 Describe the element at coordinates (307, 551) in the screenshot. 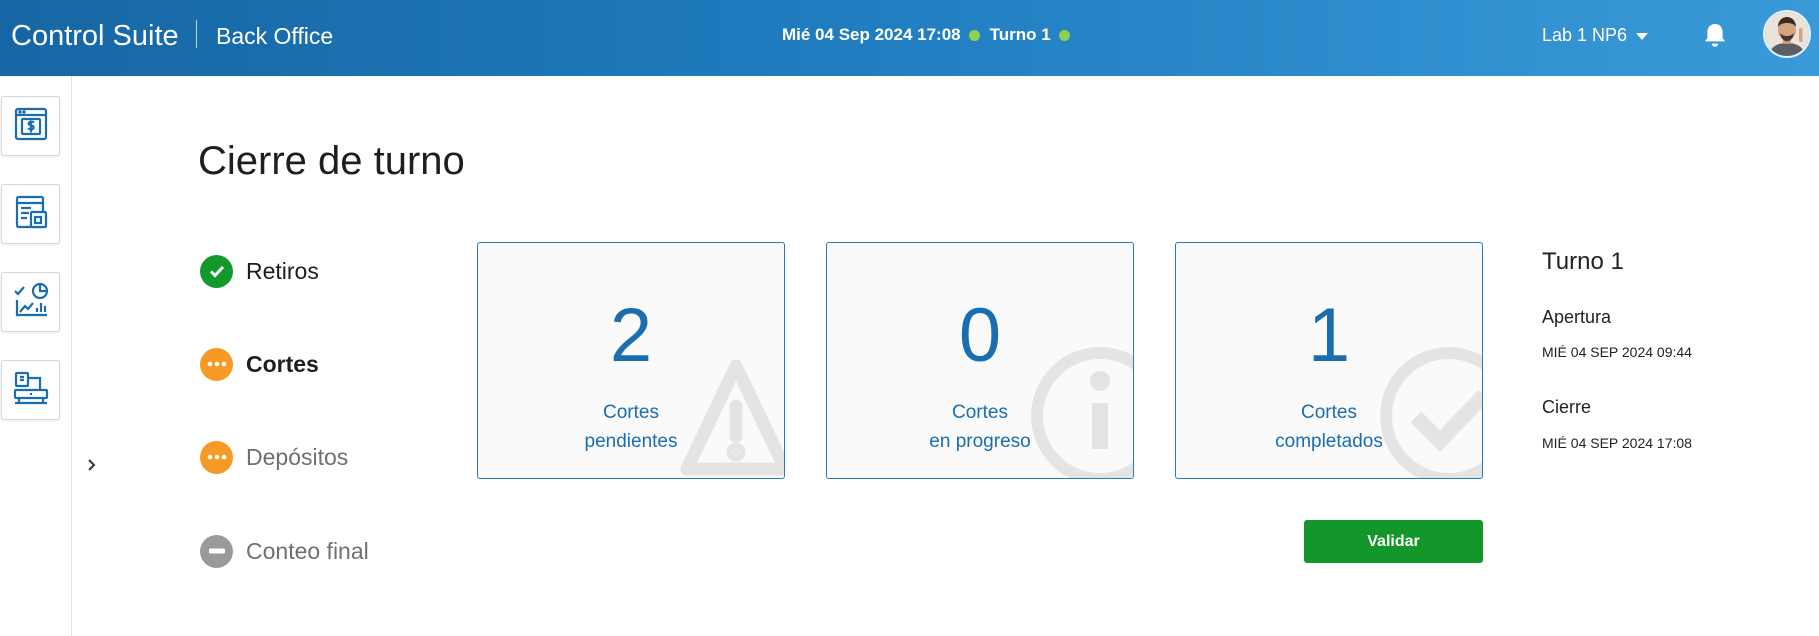

I see `step-label: Conteo final` at that location.